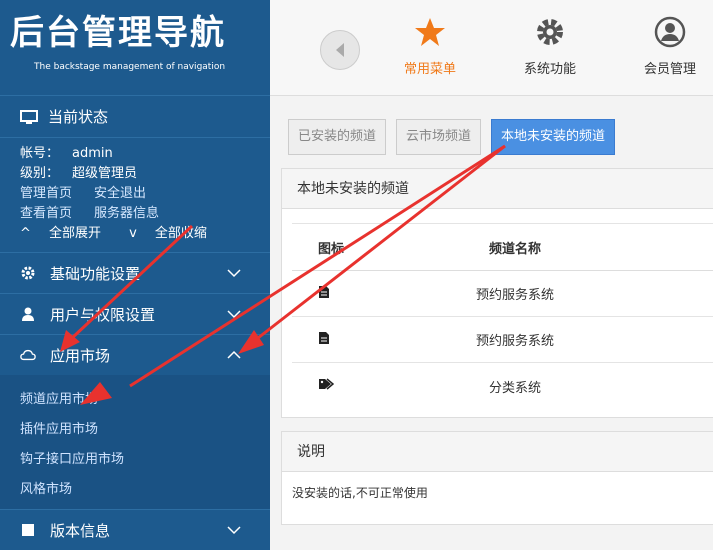 The image size is (713, 550). Describe the element at coordinates (553, 137) in the screenshot. I see `tab-local-uninstalled-channels: 本地未安装的频道` at that location.